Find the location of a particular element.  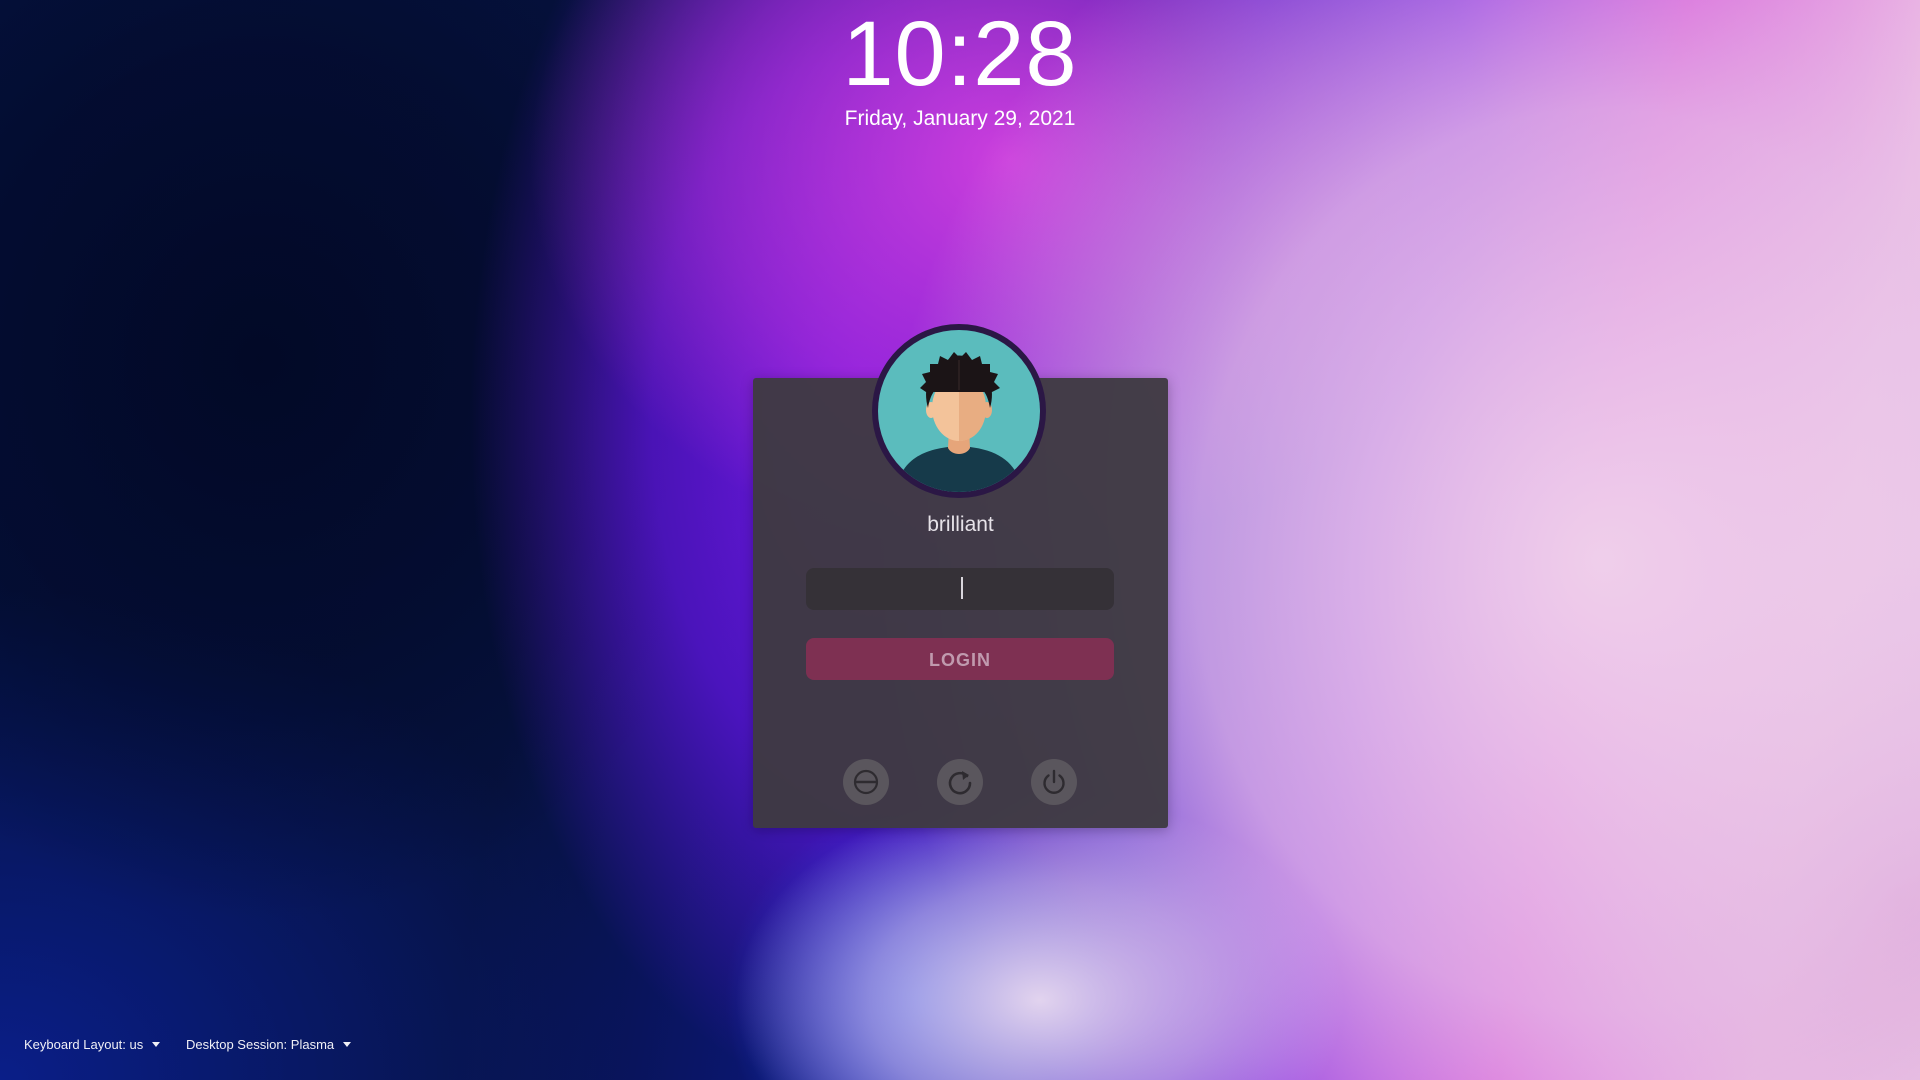

reboot-button is located at coordinates (960, 782).